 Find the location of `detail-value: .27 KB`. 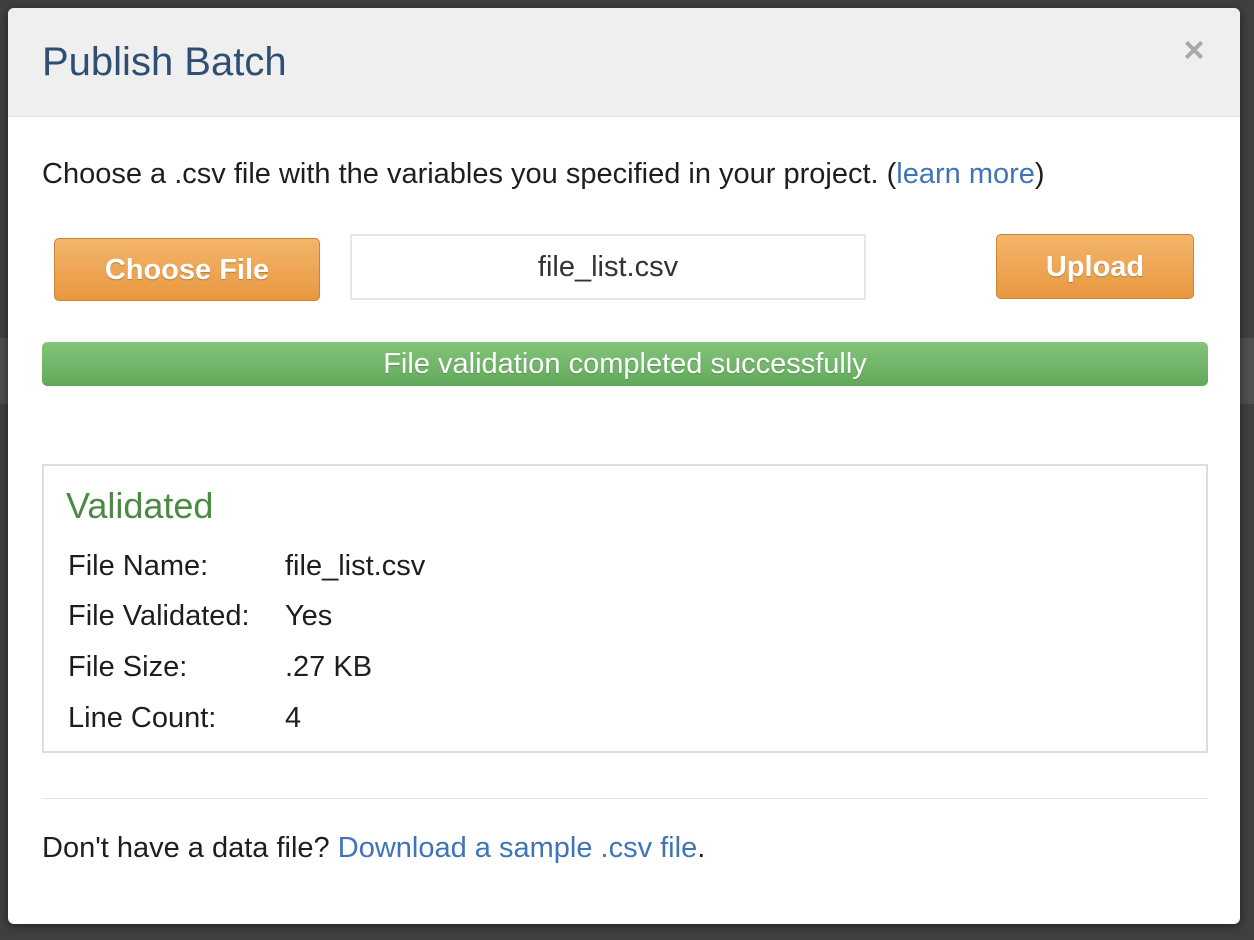

detail-value: .27 KB is located at coordinates (329, 667).